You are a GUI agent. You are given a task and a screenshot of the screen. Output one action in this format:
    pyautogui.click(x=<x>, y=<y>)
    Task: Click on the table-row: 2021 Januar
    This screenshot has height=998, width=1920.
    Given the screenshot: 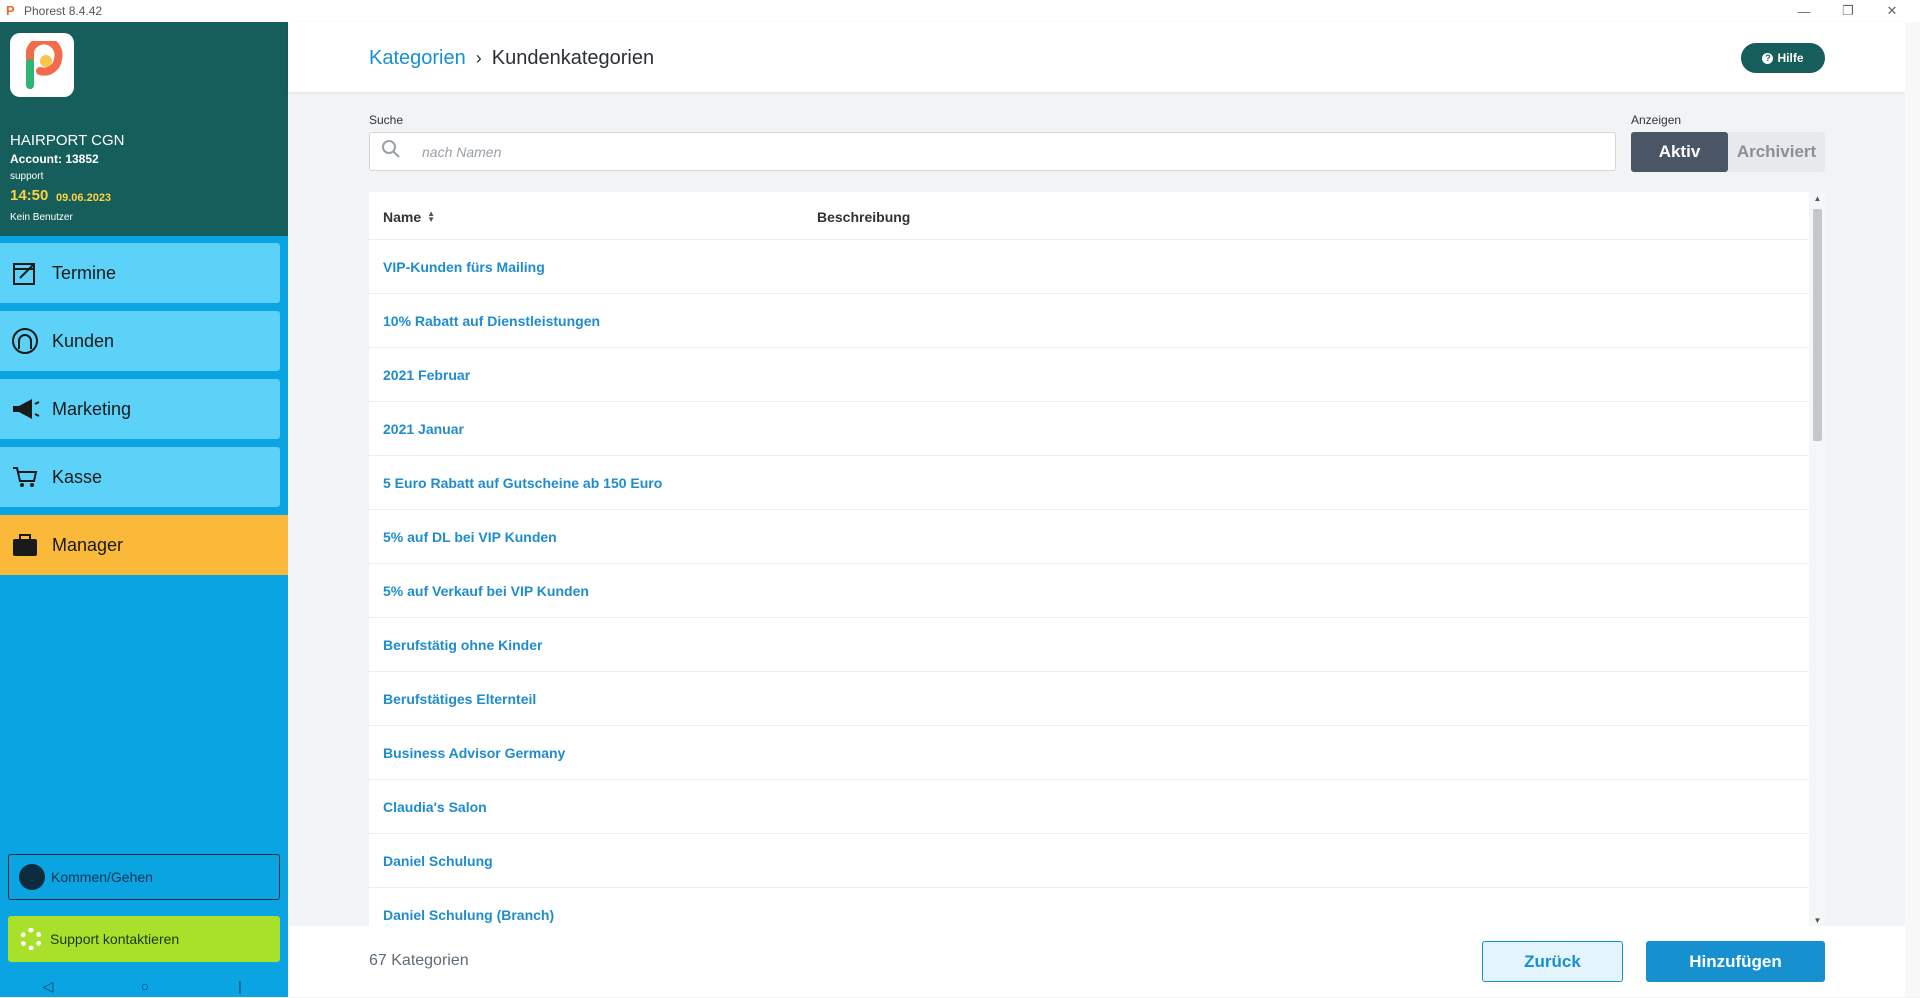 What is the action you would take?
    pyautogui.click(x=1089, y=429)
    